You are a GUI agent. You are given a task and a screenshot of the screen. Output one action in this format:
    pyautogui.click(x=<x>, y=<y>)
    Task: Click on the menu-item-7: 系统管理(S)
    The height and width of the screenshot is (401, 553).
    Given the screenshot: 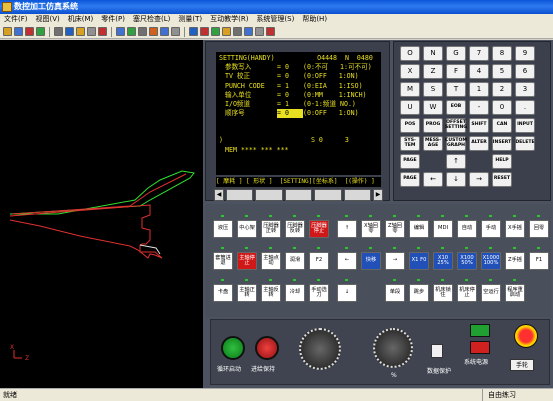 What is the action you would take?
    pyautogui.click(x=275, y=19)
    